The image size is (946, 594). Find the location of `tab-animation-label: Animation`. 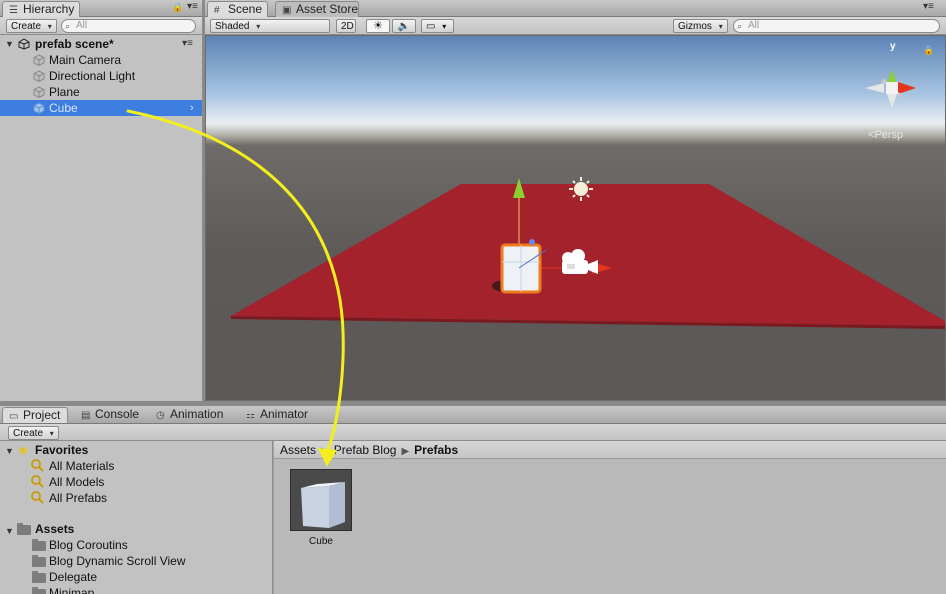

tab-animation-label: Animation is located at coordinates (197, 414).